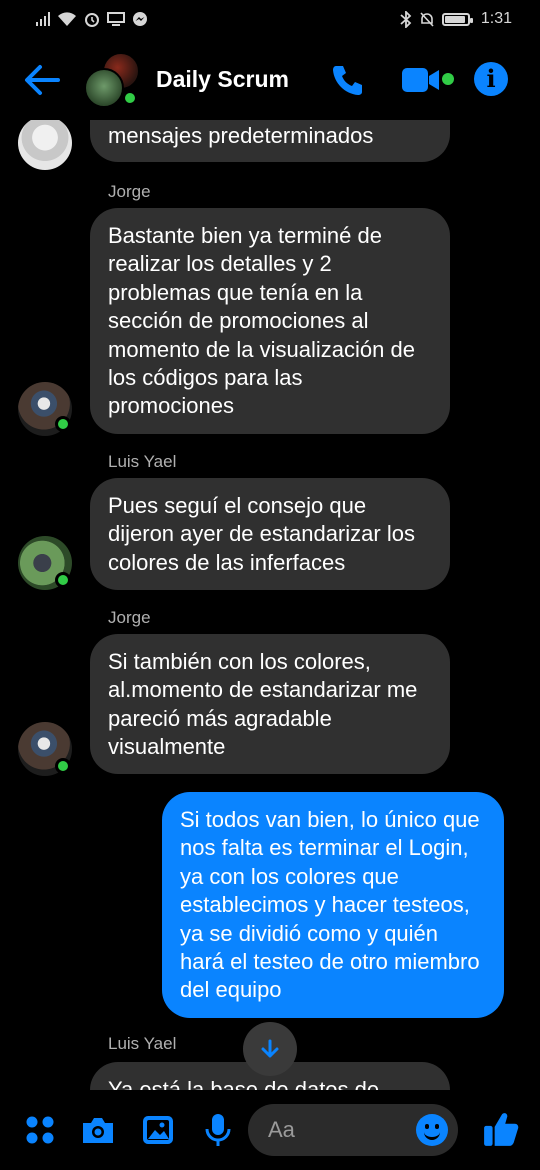 Image resolution: width=540 pixels, height=1170 pixels. What do you see at coordinates (43, 19) in the screenshot?
I see `signal-icon` at bounding box center [43, 19].